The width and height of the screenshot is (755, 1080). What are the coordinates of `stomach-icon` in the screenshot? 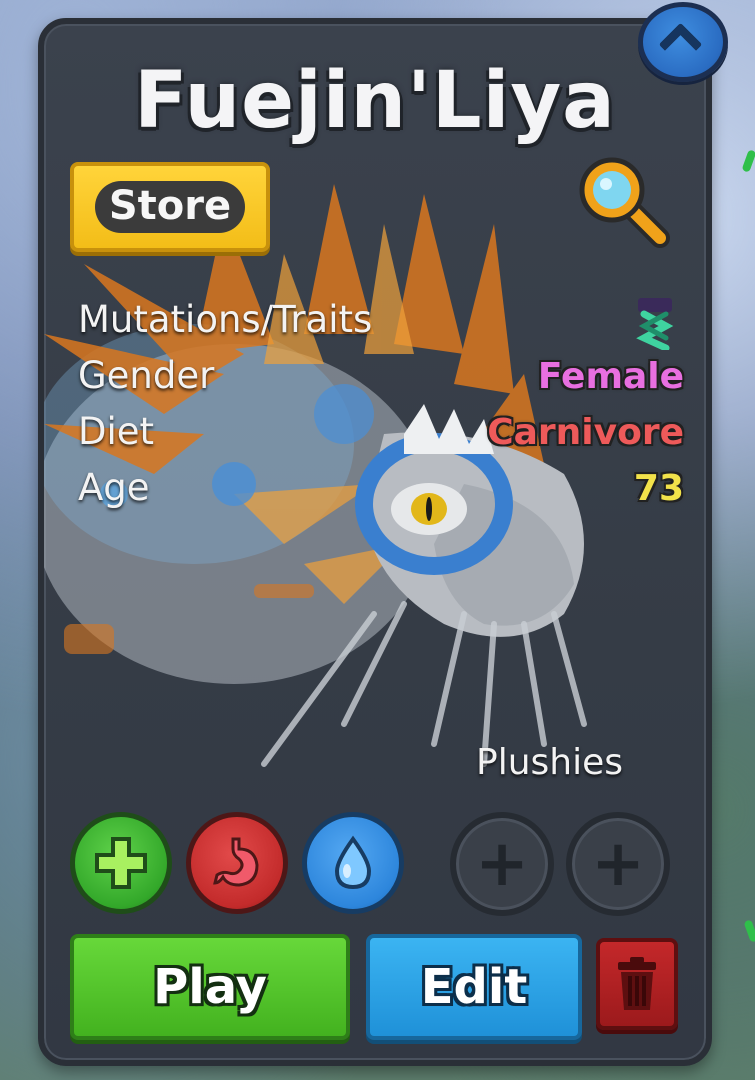 It's located at (236, 862).